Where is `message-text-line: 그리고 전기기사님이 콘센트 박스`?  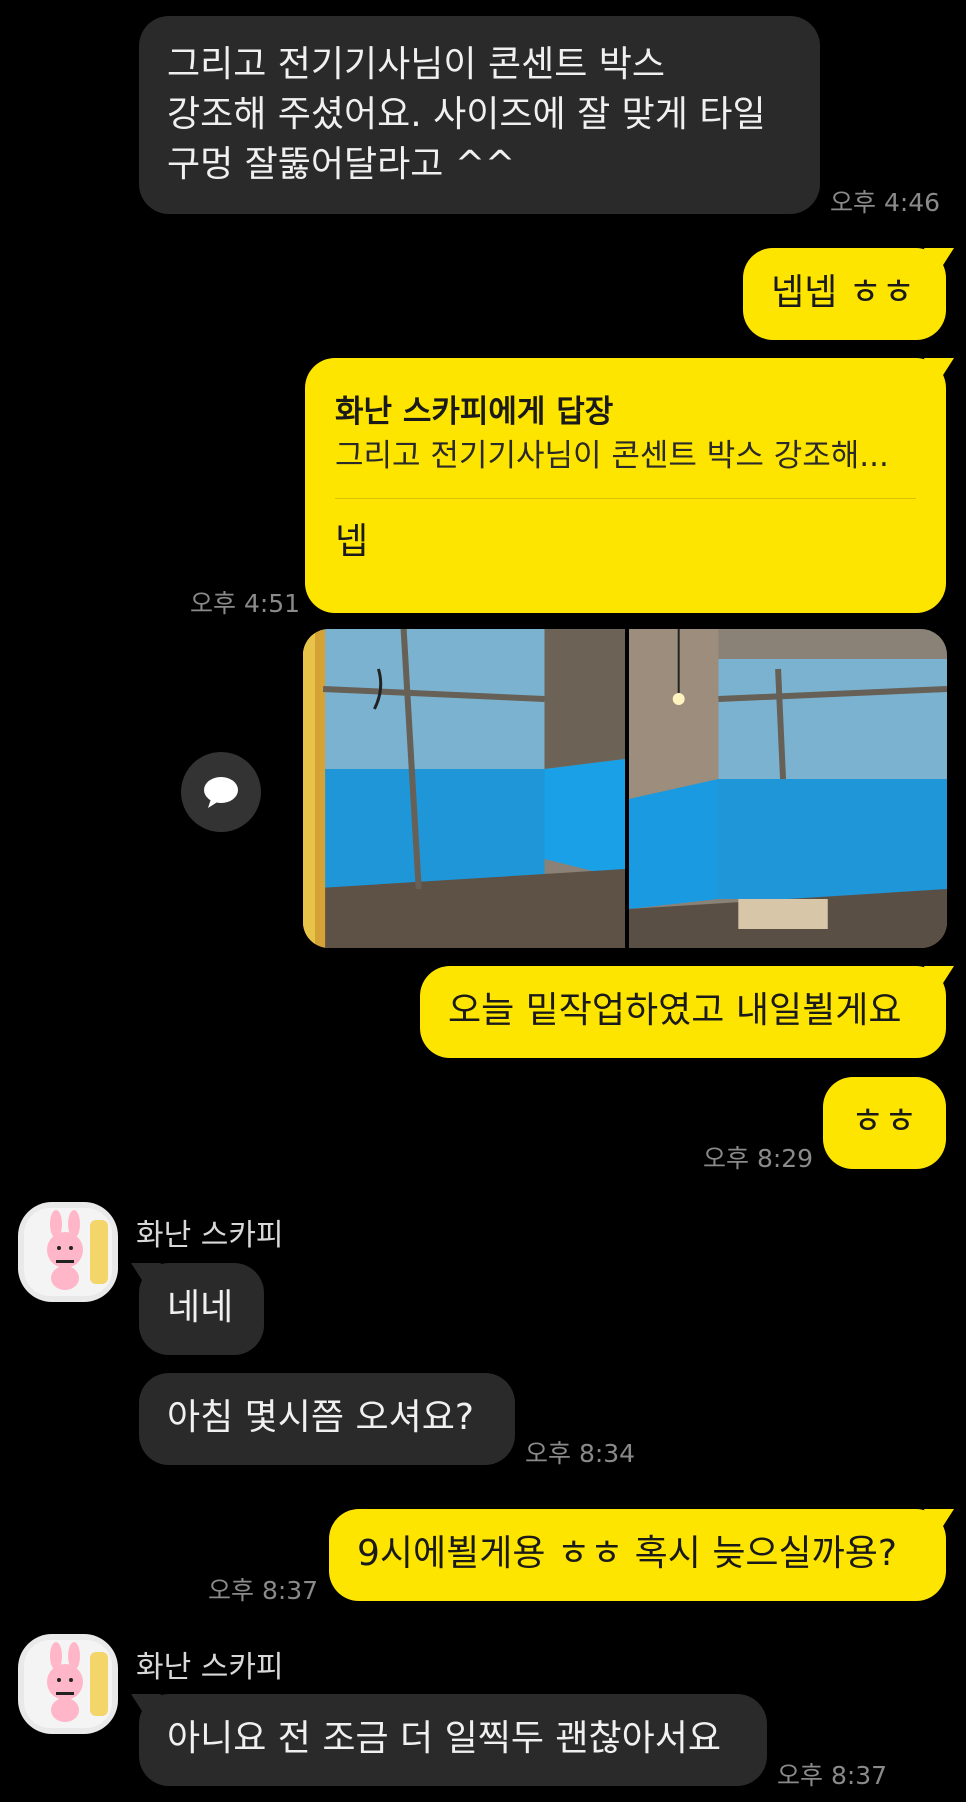 message-text-line: 그리고 전기기사님이 콘센트 박스 is located at coordinates (416, 64).